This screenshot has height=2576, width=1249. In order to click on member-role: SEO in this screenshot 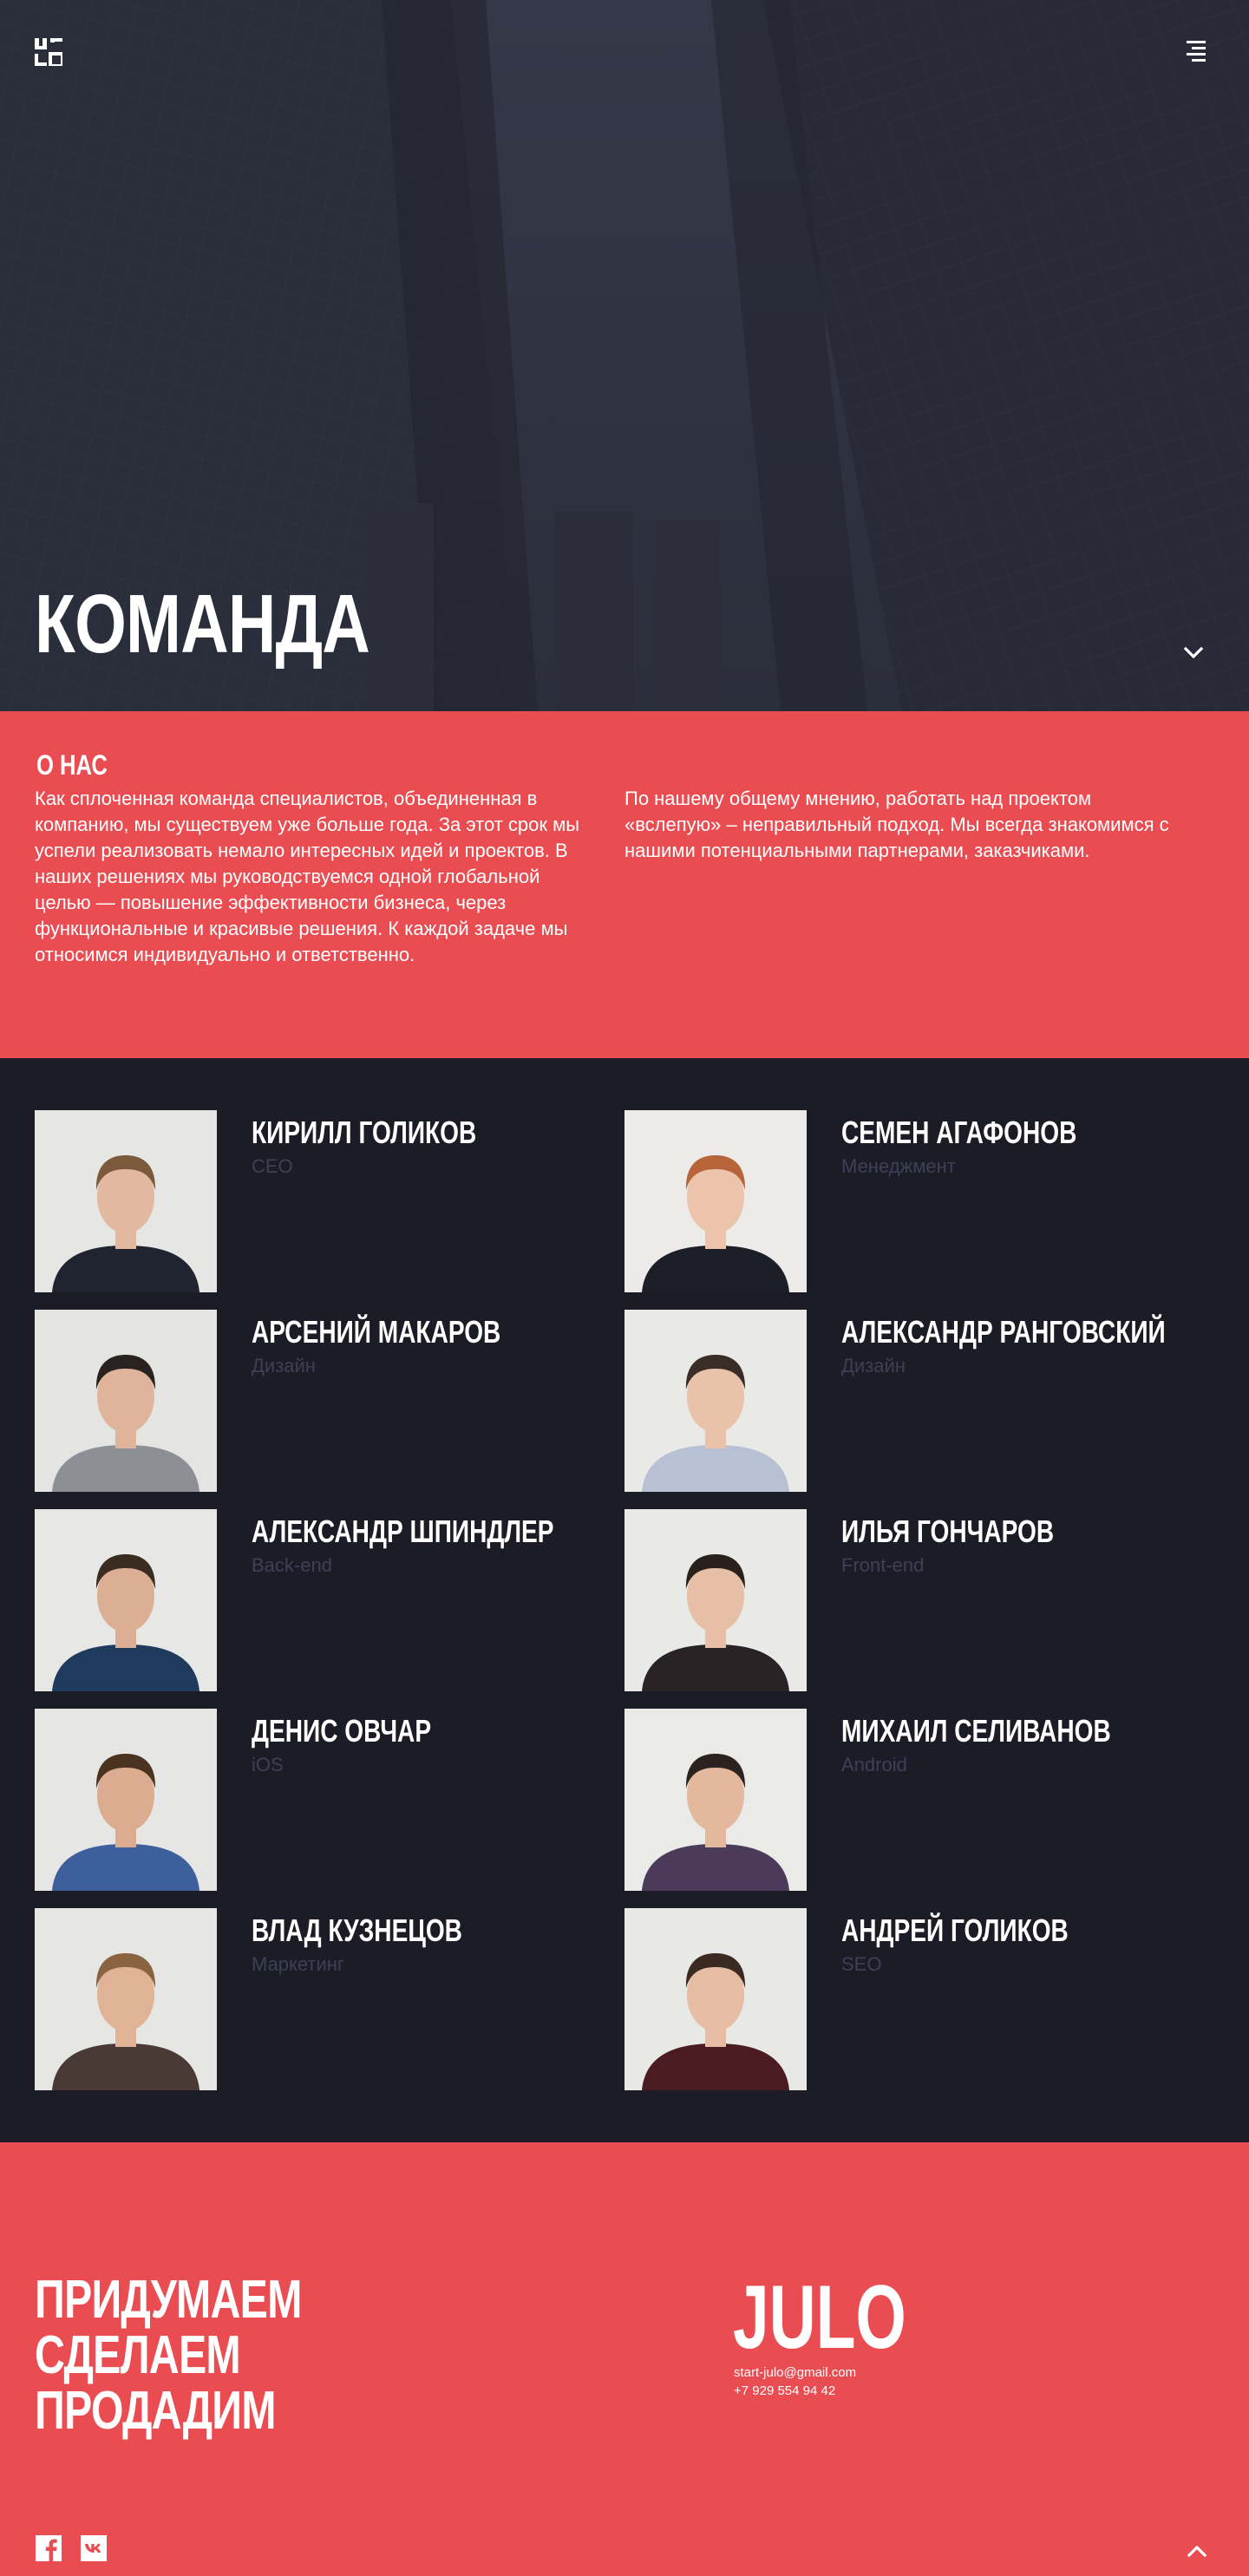, I will do `click(861, 1963)`.